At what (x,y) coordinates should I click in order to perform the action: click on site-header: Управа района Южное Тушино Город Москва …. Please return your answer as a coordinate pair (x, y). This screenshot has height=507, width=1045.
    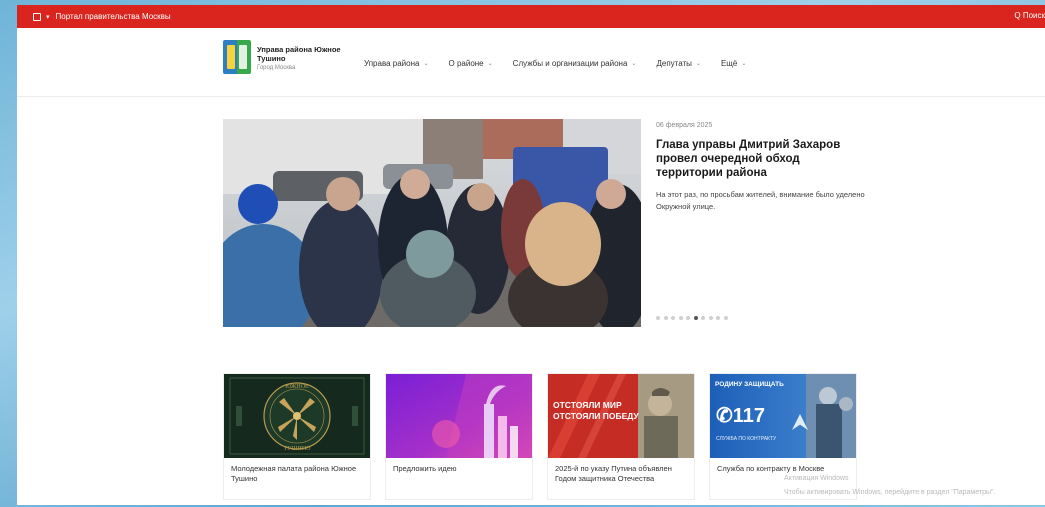
    Looking at the image, I should click on (531, 62).